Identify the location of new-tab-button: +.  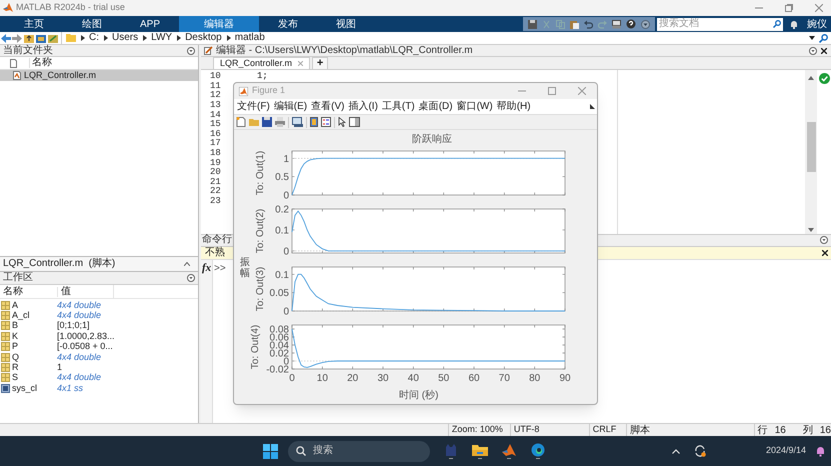
(320, 63).